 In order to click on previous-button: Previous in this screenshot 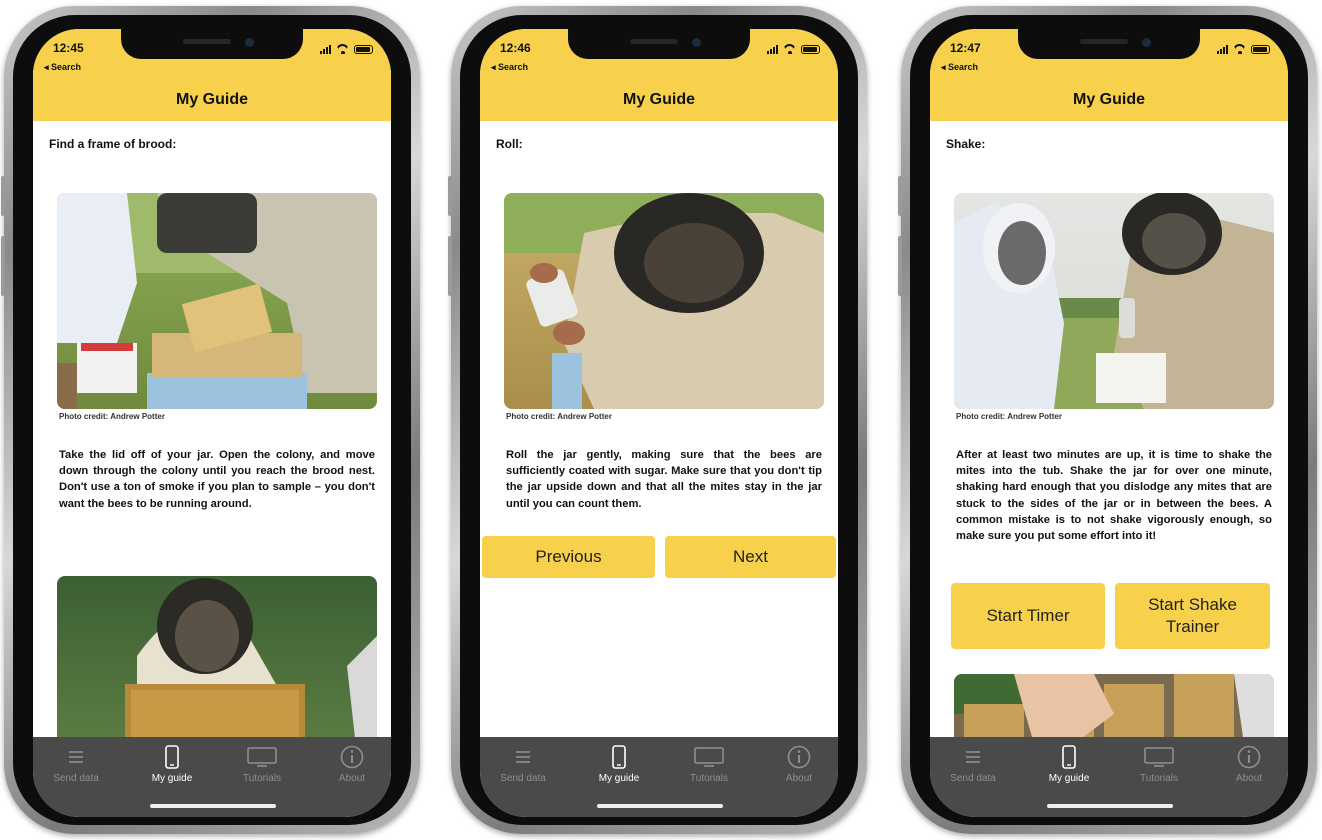, I will do `click(568, 557)`.